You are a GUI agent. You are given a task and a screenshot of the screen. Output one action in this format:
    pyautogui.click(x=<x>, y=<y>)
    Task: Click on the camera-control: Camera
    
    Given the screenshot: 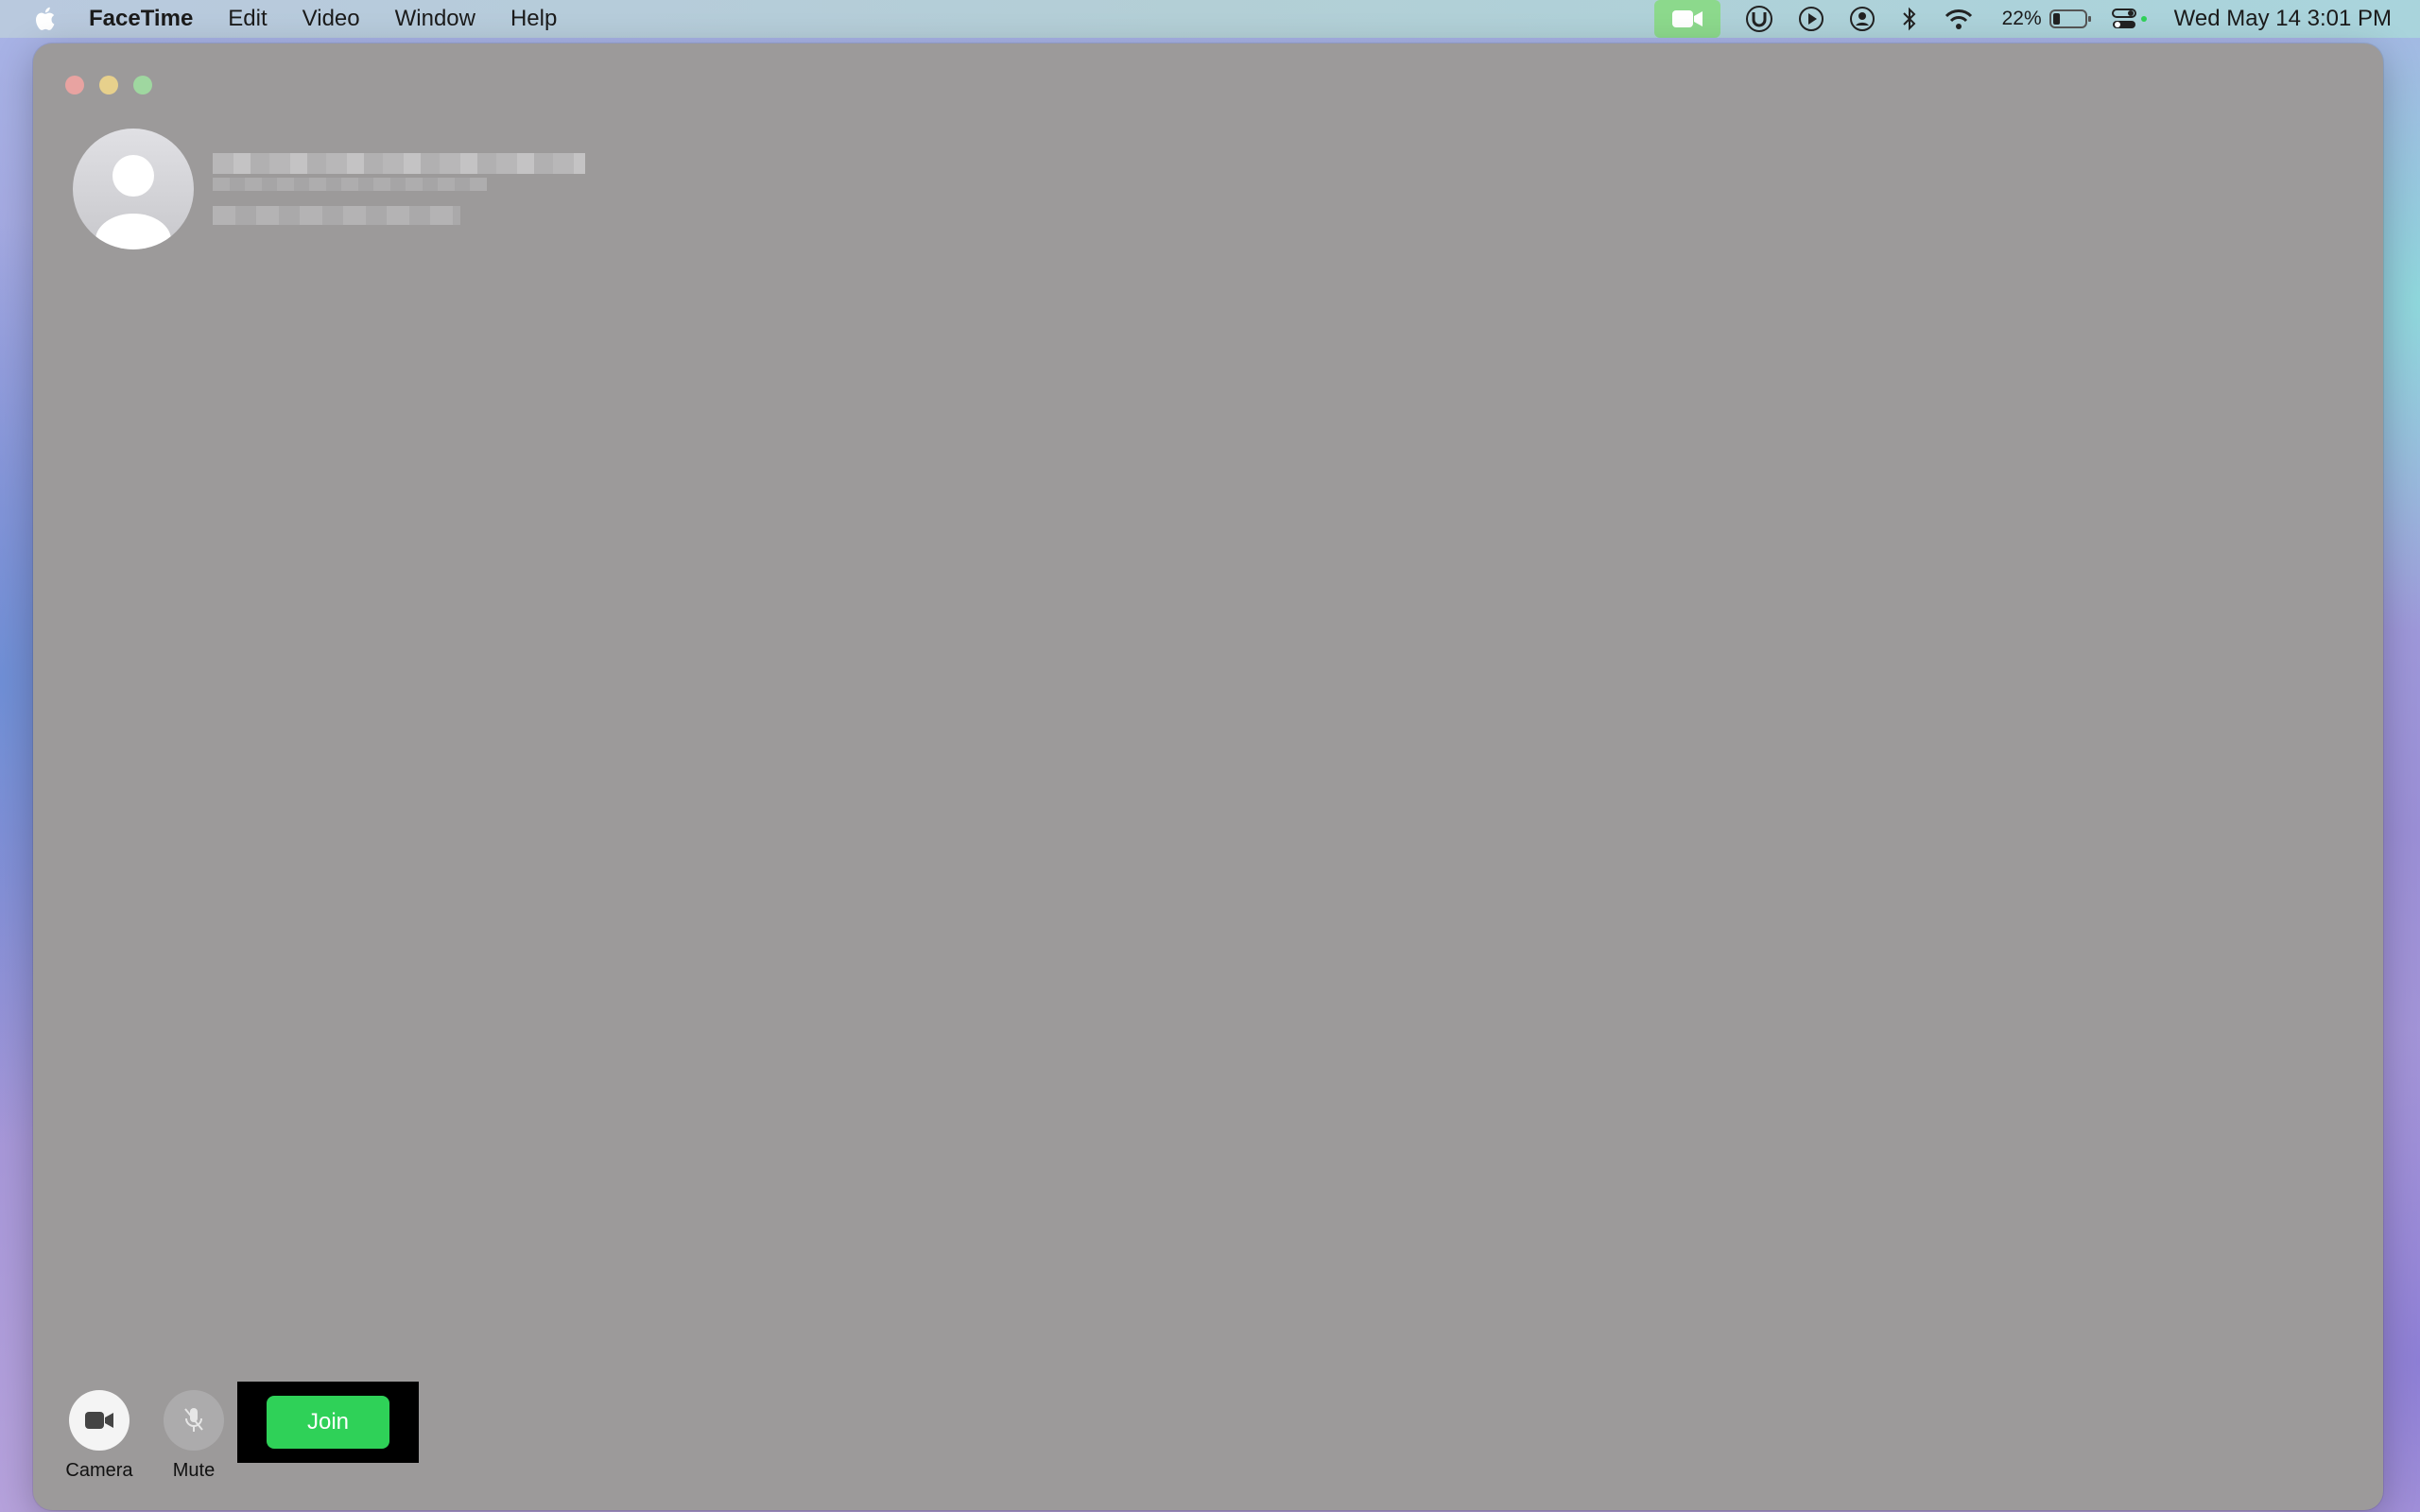 What is the action you would take?
    pyautogui.click(x=99, y=1436)
    